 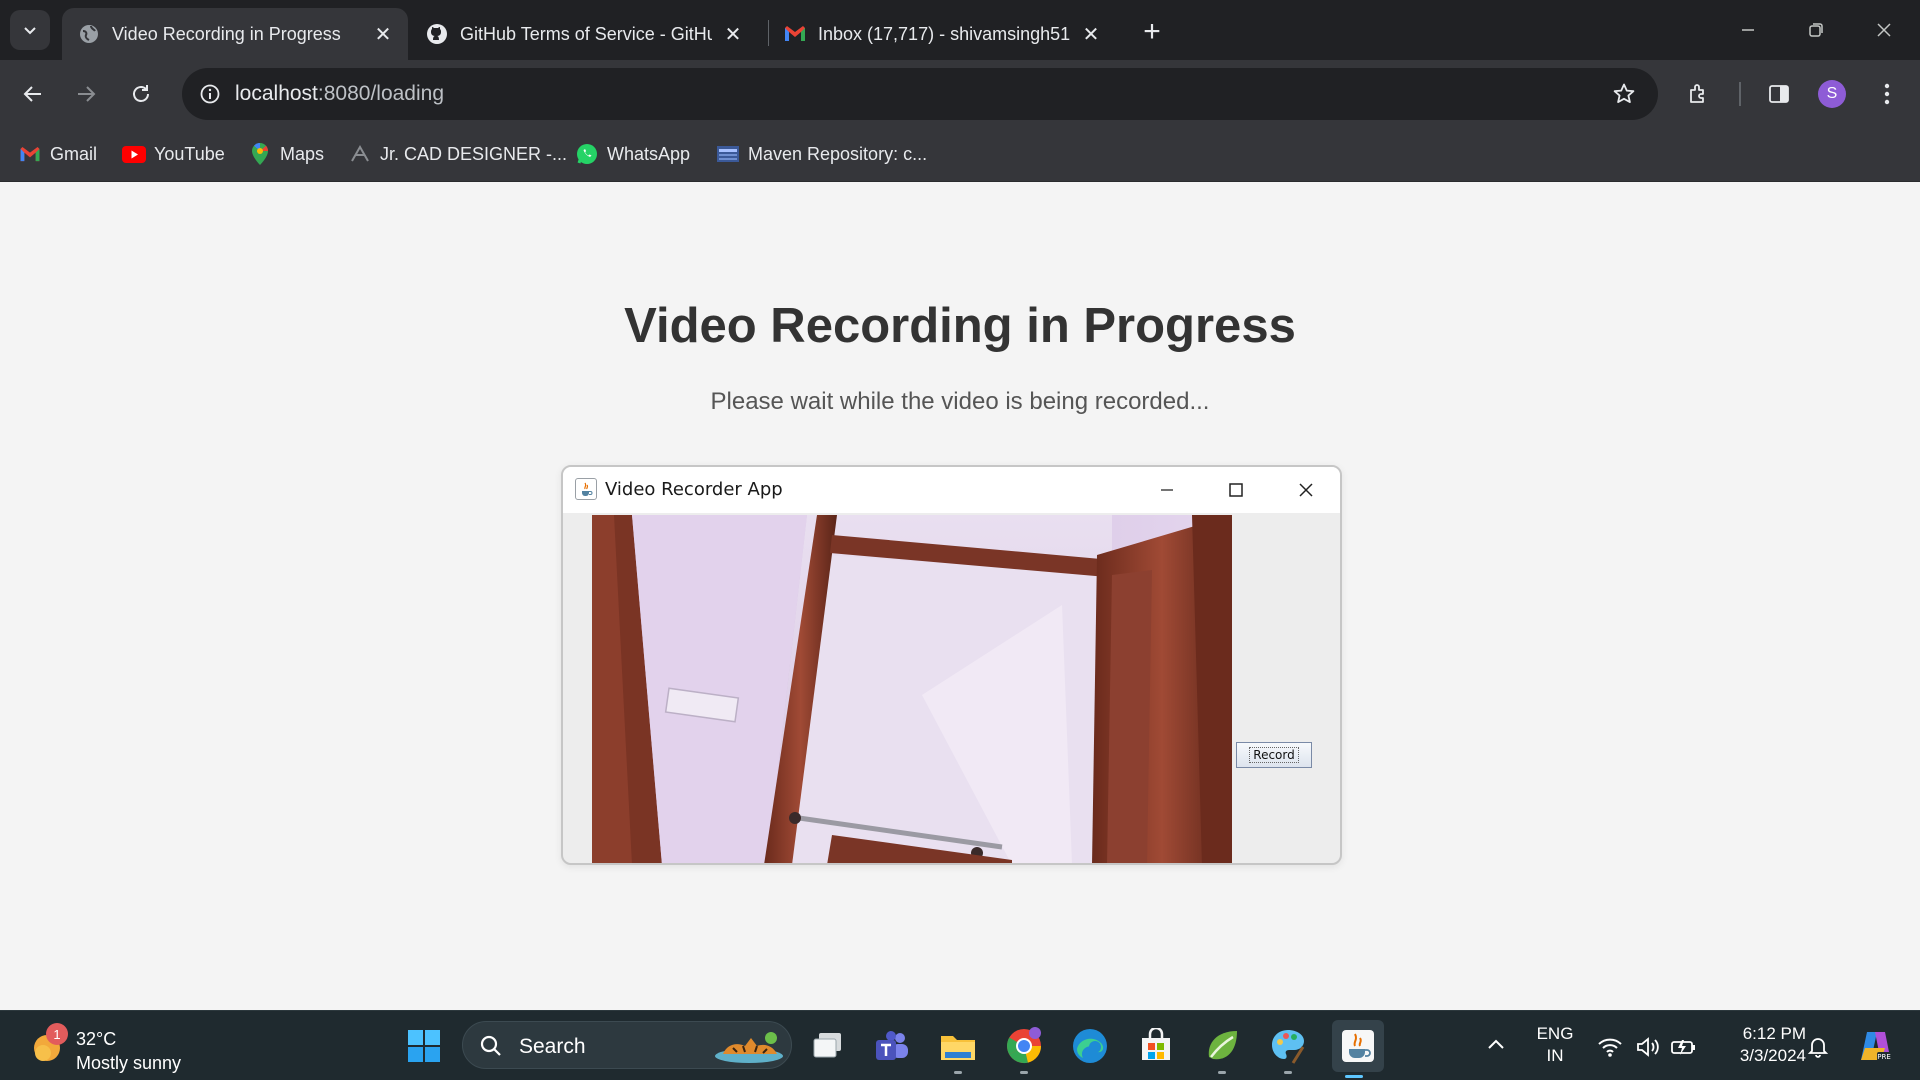 What do you see at coordinates (958, 1049) in the screenshot?
I see `file-explorer-icon` at bounding box center [958, 1049].